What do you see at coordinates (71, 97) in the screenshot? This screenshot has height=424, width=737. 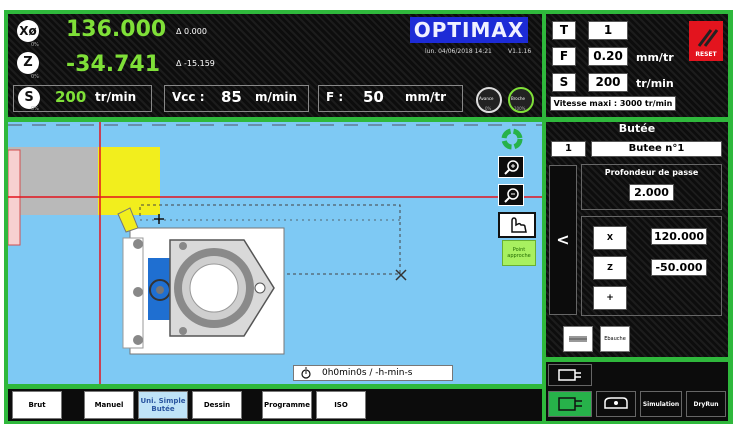 I see `spindle-value: 200` at bounding box center [71, 97].